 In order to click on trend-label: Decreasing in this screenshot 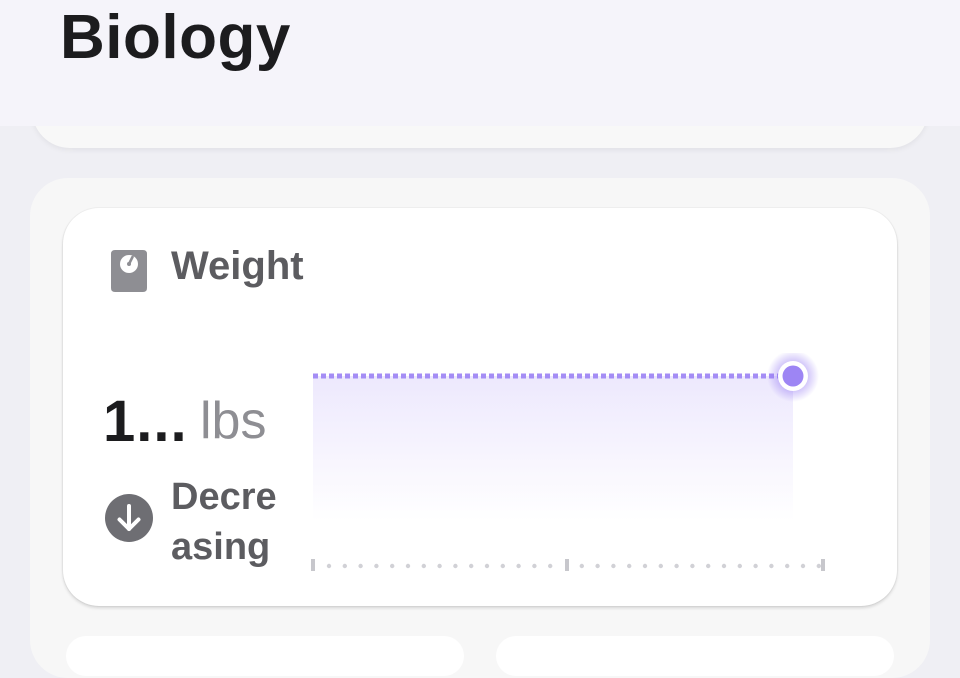, I will do `click(224, 522)`.